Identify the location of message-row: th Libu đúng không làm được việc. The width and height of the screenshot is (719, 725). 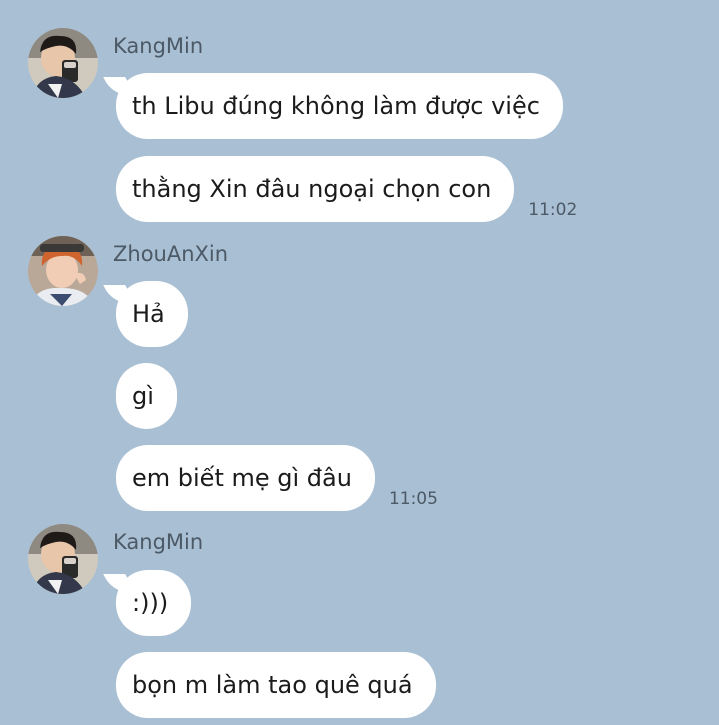
(339, 106).